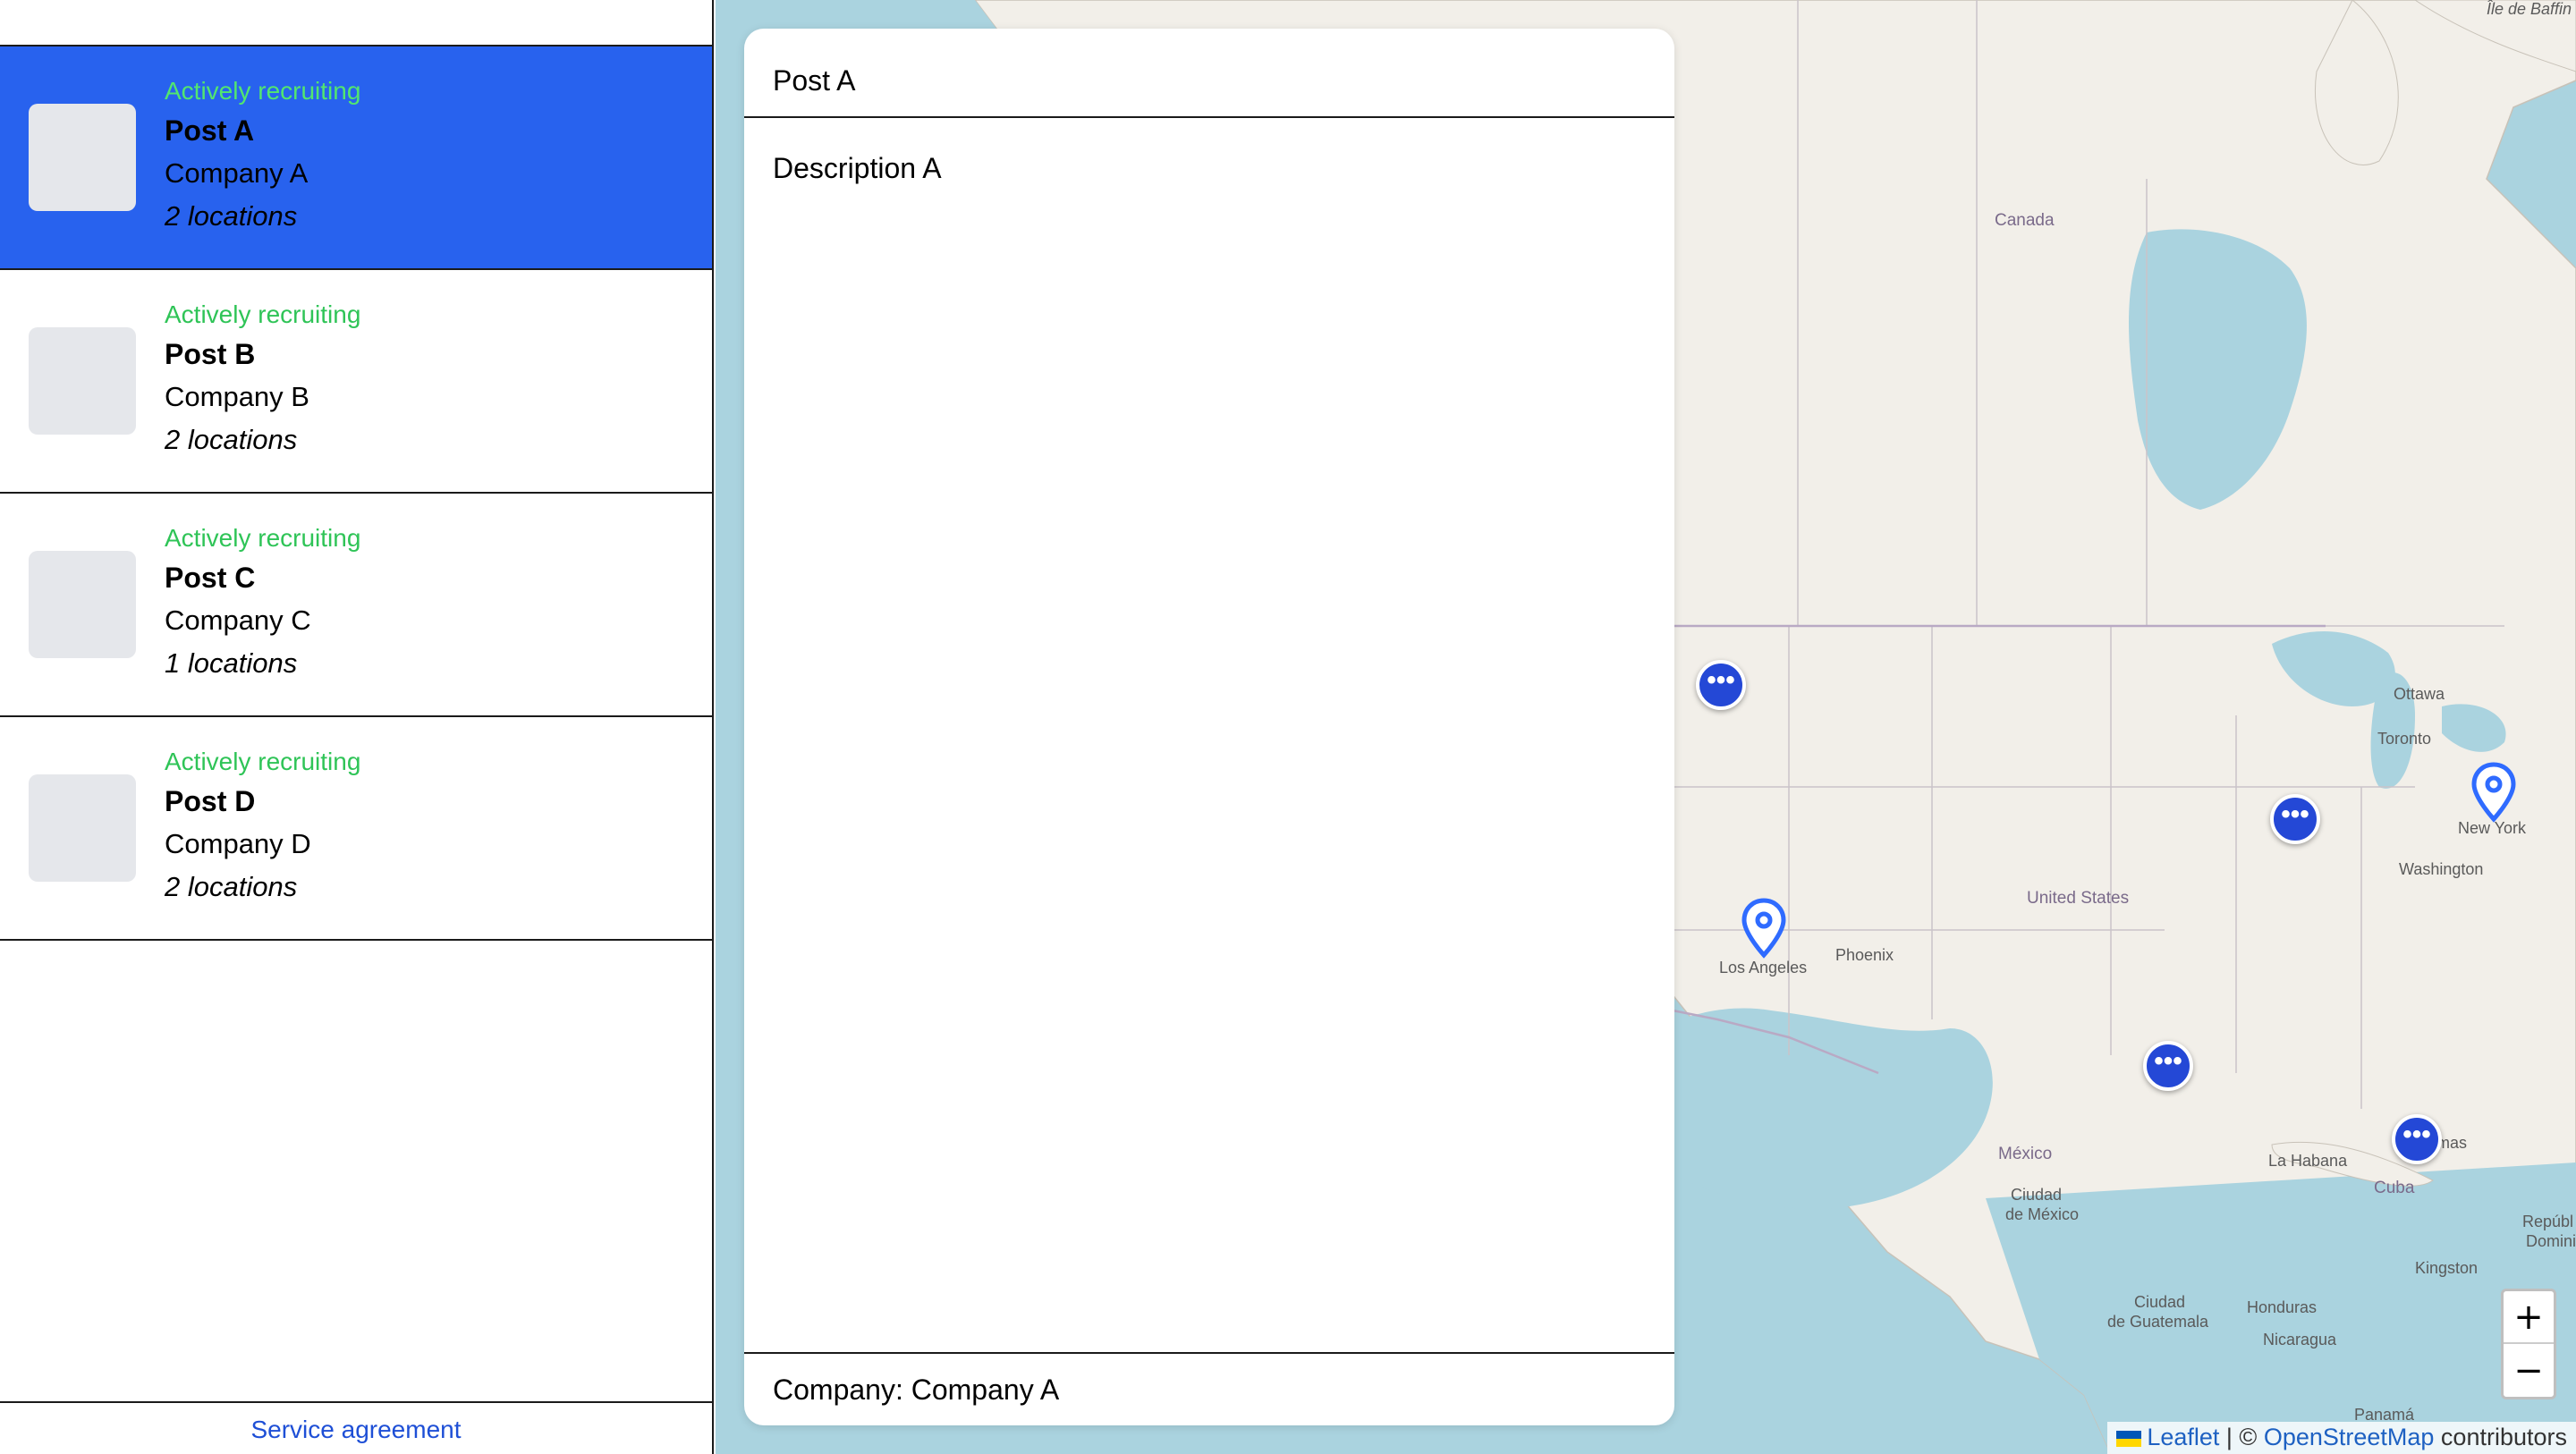 This screenshot has width=2576, height=1454. I want to click on post-title: Post C, so click(210, 578).